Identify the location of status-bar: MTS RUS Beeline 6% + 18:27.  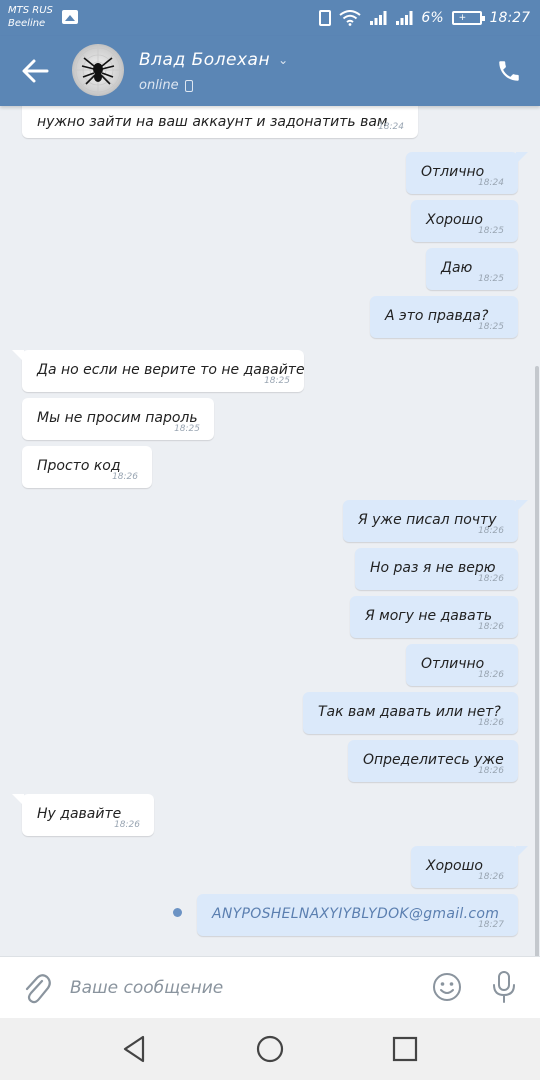
(270, 18).